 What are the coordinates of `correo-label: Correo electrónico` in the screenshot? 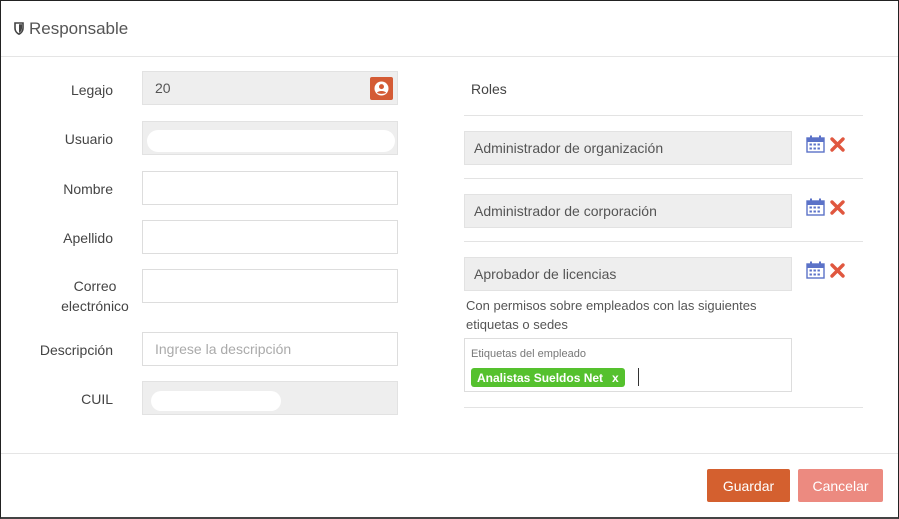 It's located at (95, 296).